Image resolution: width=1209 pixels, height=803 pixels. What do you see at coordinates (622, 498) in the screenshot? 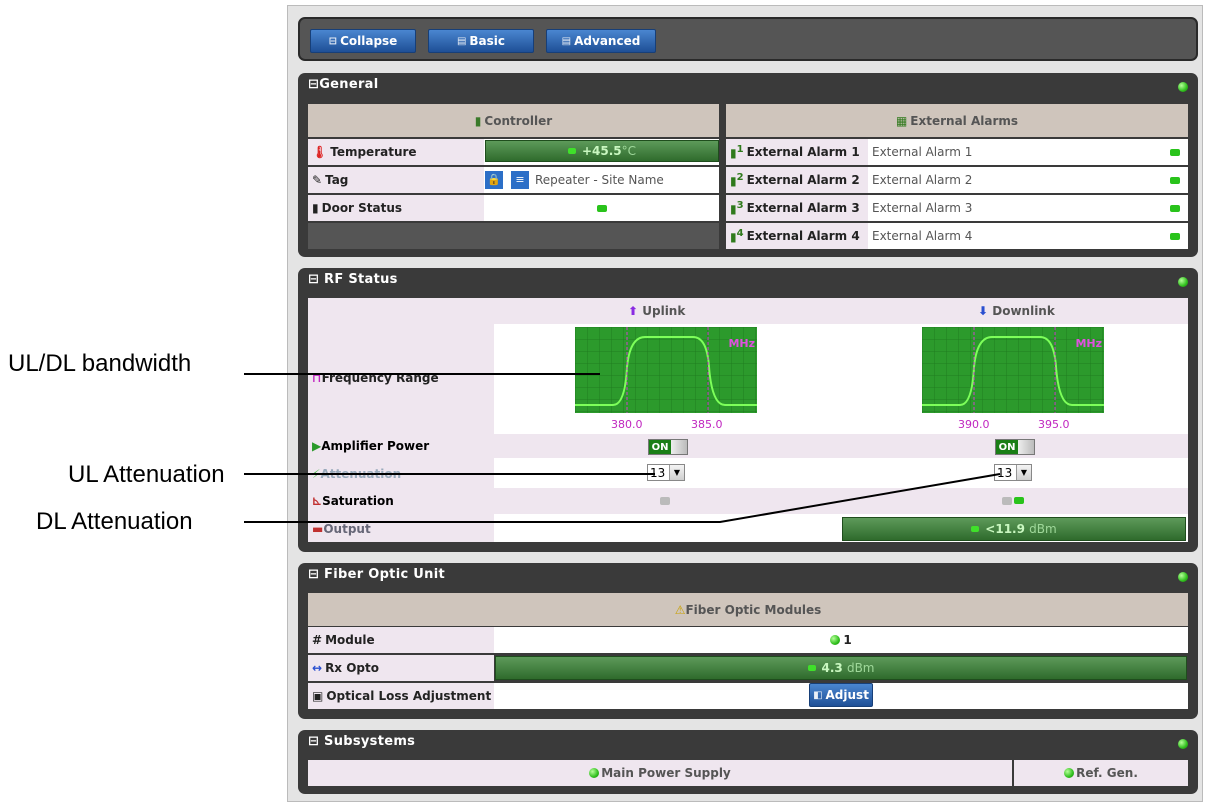
I see `dl-attenuation-leader-line` at bounding box center [622, 498].